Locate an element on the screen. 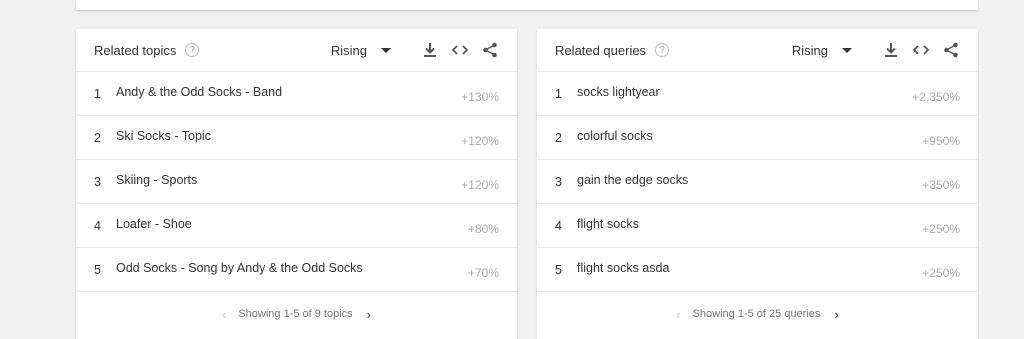 This screenshot has height=339, width=1024. list-item: 4 flight socks +250% is located at coordinates (757, 226).